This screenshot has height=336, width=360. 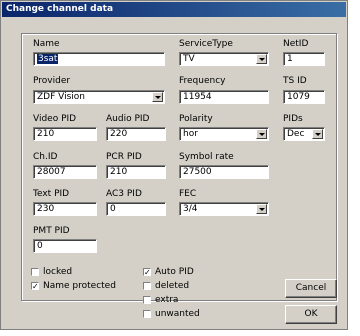 What do you see at coordinates (311, 314) in the screenshot?
I see `ok-button: OK` at bounding box center [311, 314].